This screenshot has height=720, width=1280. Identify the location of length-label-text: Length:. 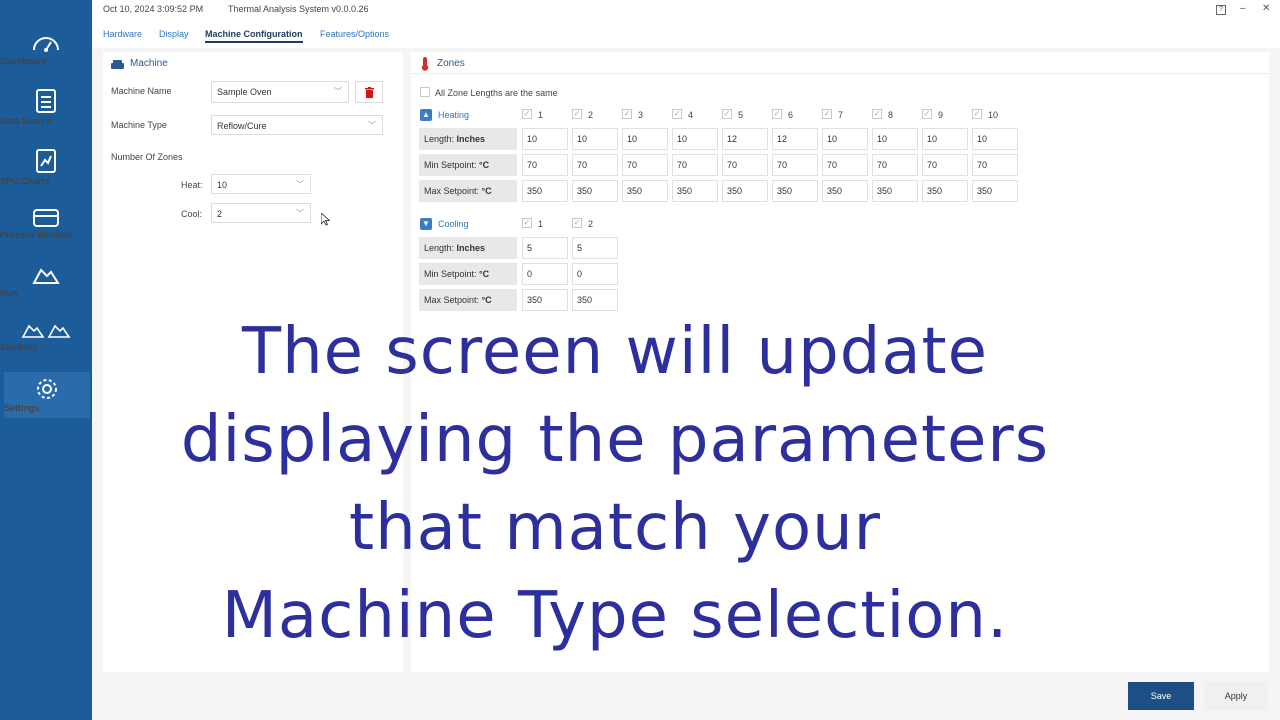
(439, 139).